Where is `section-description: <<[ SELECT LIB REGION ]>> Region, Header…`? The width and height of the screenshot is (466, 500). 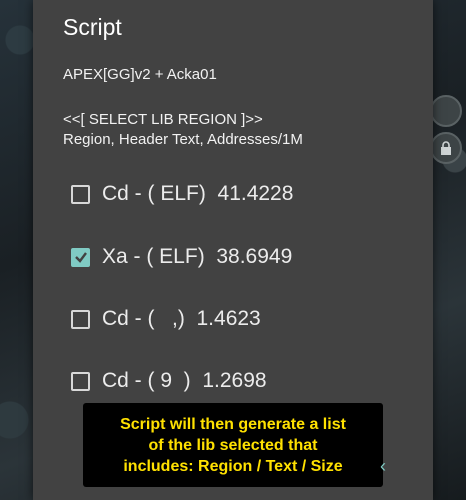 section-description: <<[ SELECT LIB REGION ]>> Region, Header… is located at coordinates (183, 130).